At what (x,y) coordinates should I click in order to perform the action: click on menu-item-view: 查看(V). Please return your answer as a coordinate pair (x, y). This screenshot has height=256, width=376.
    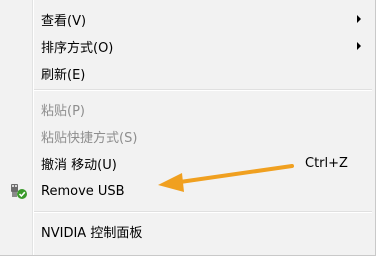
    Looking at the image, I should click on (187, 19).